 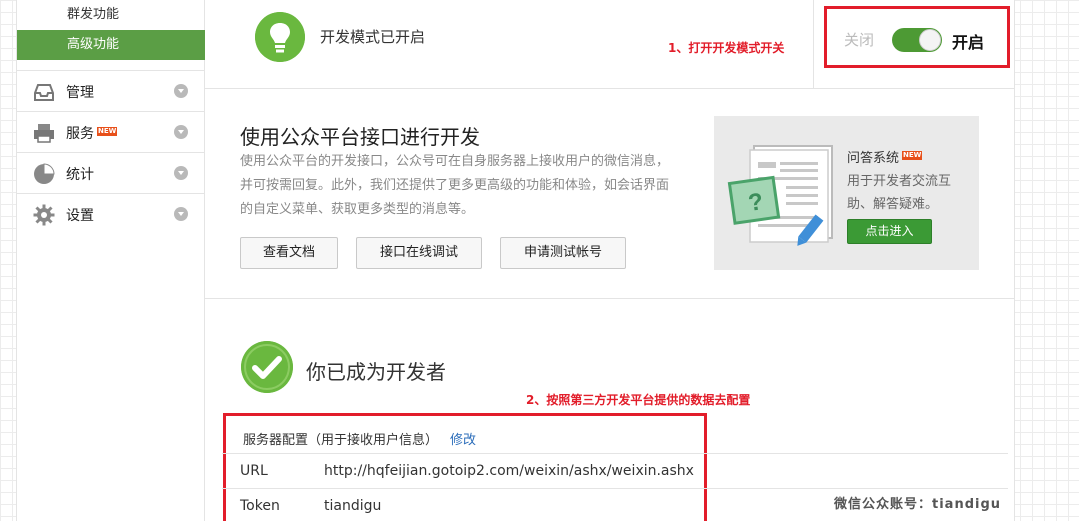 What do you see at coordinates (726, 48) in the screenshot?
I see `annotation-step1: 1、打开开发模式开关` at bounding box center [726, 48].